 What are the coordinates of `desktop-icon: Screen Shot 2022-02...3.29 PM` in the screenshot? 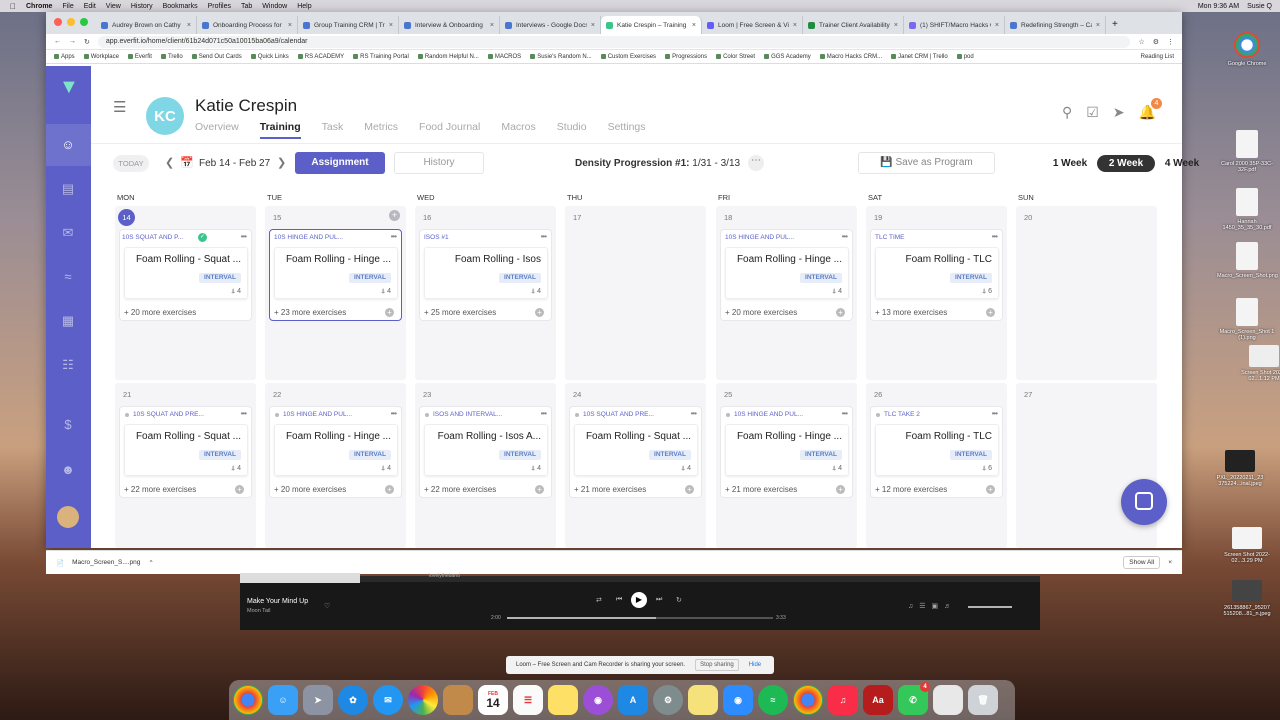 It's located at (1247, 545).